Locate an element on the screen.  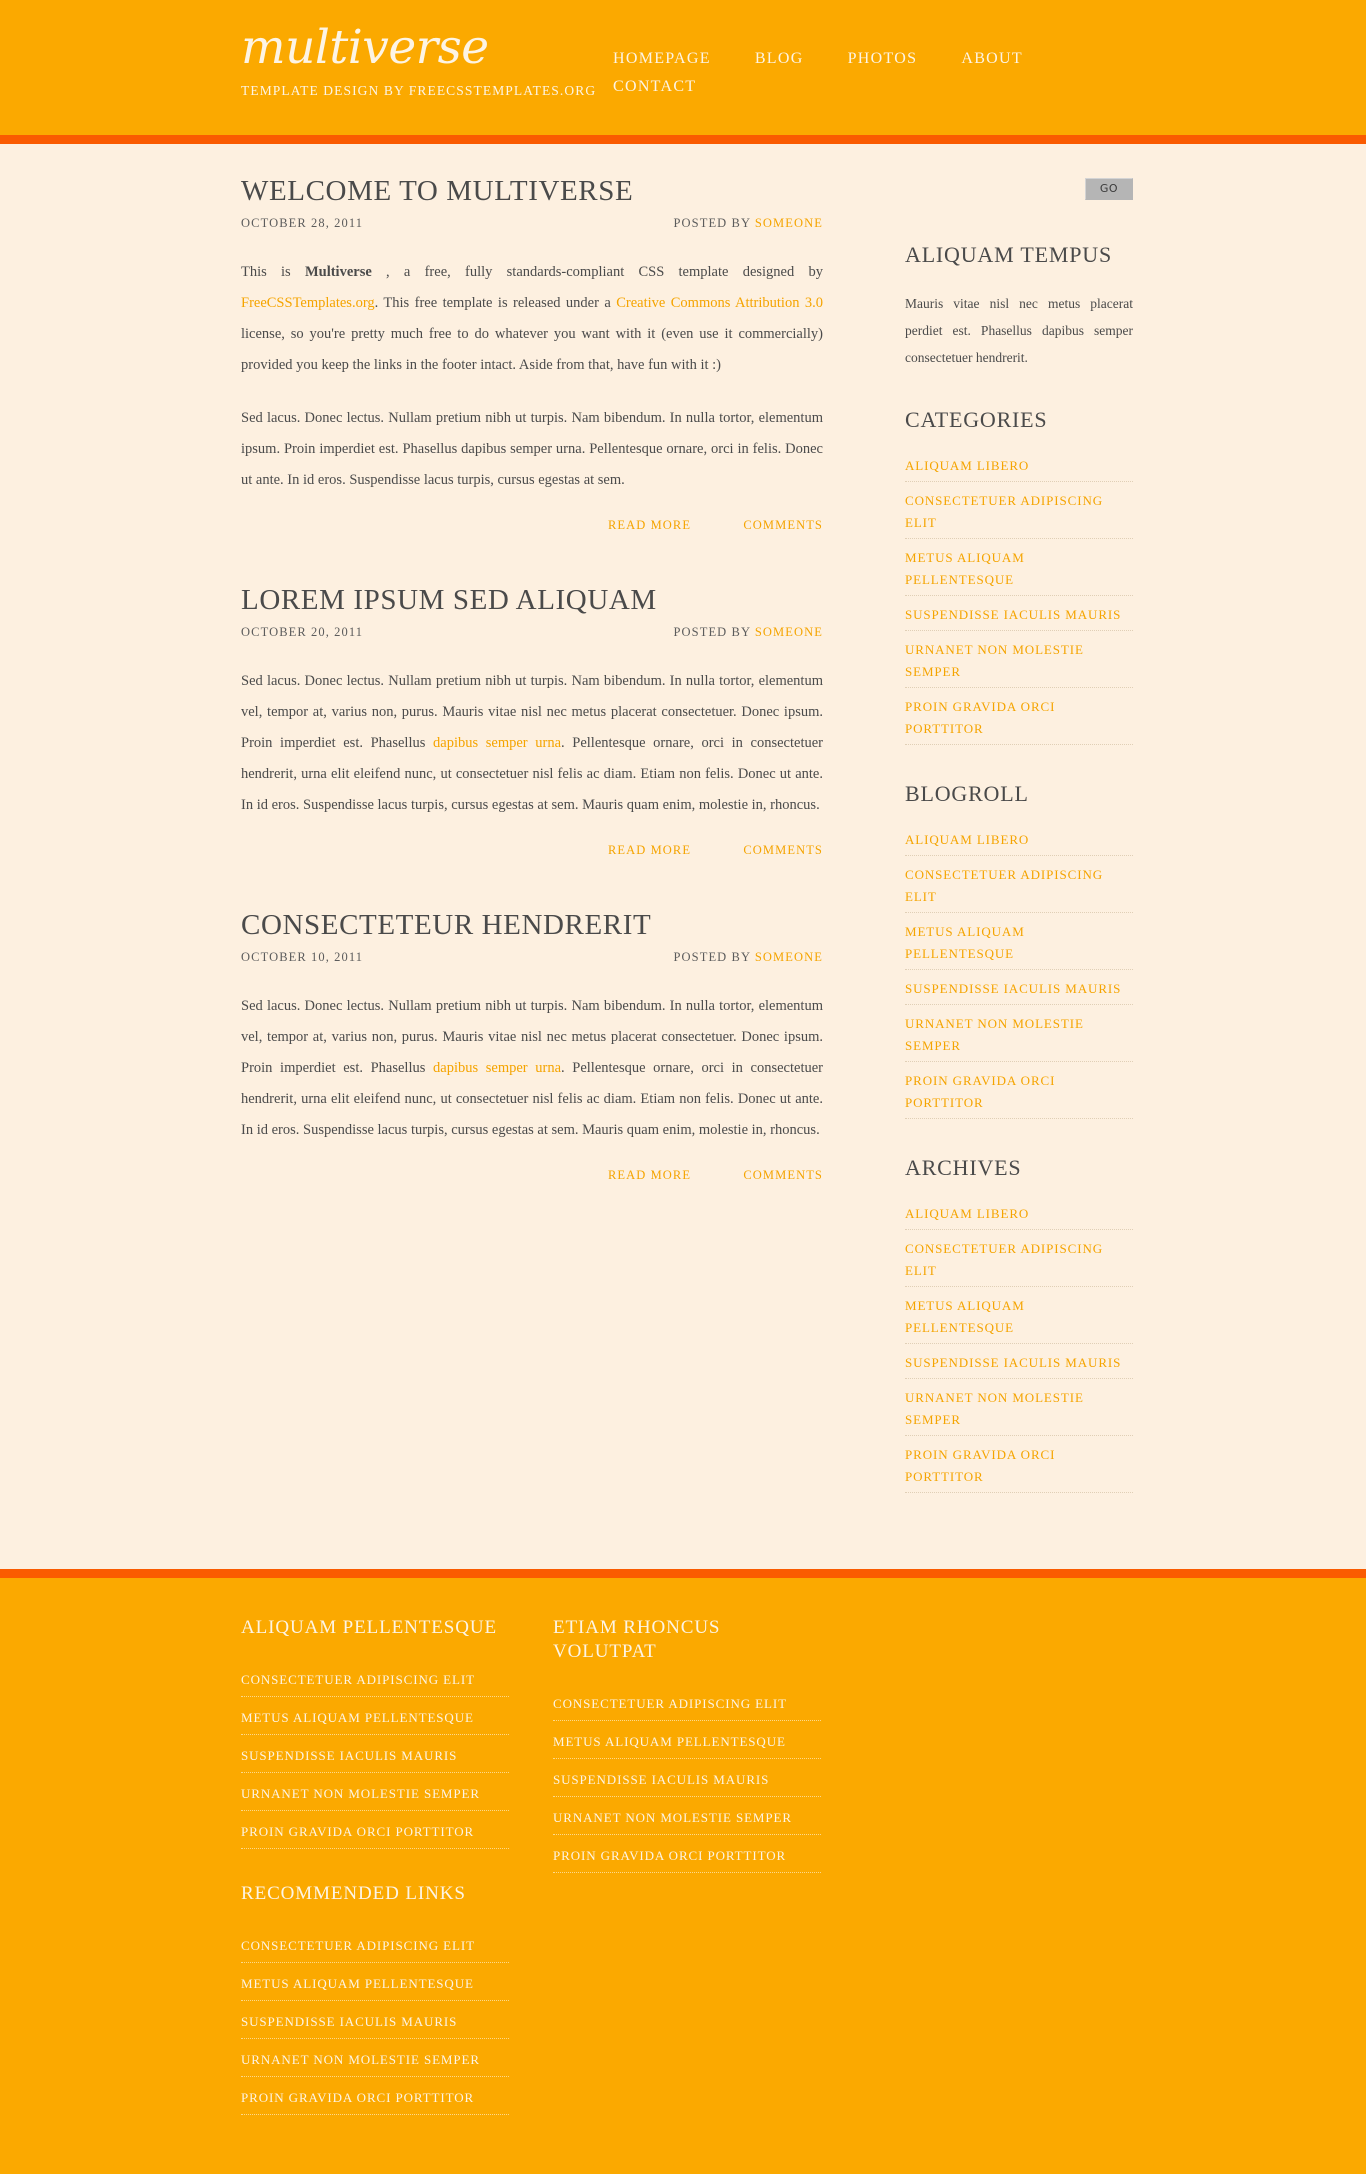
nav-item-photos: Photos is located at coordinates (883, 59).